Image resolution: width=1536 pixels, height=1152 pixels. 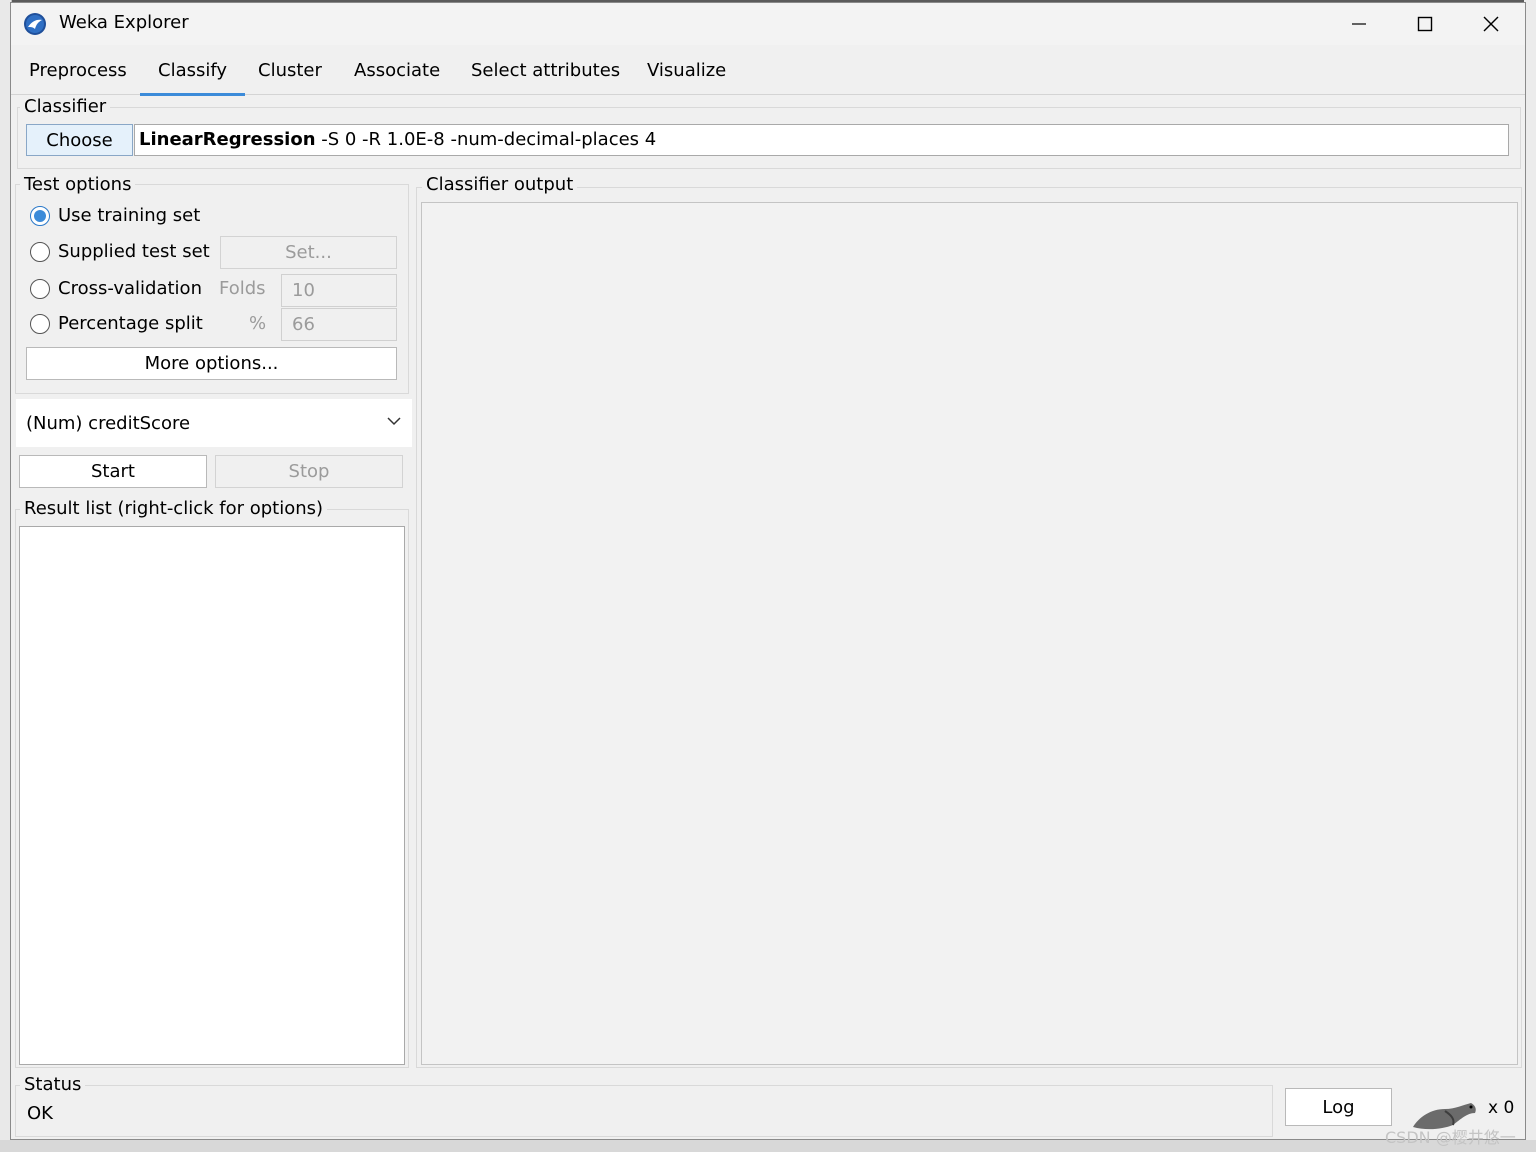 I want to click on radio-percentage-split: Percentage split, so click(x=116, y=323).